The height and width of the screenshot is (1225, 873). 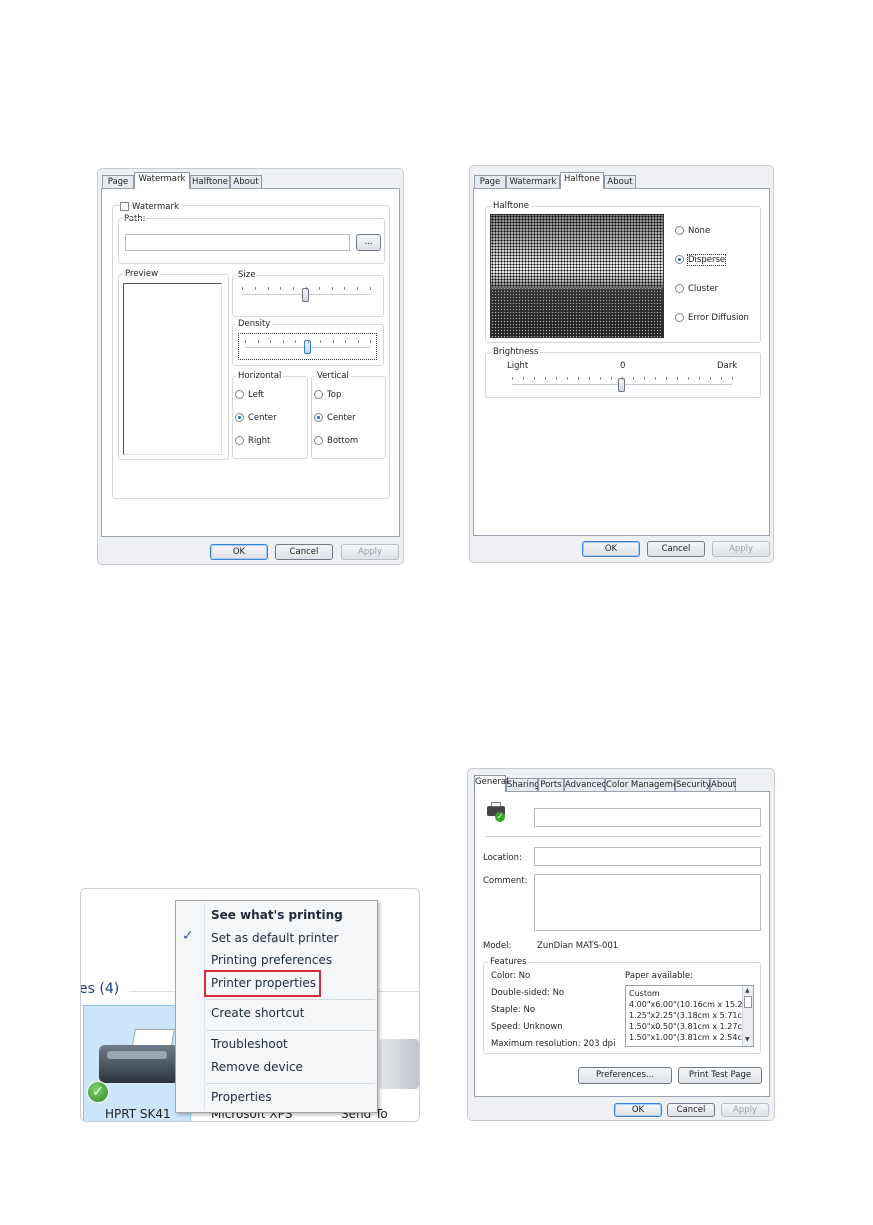 I want to click on brightness-slider-thumb, so click(x=621, y=385).